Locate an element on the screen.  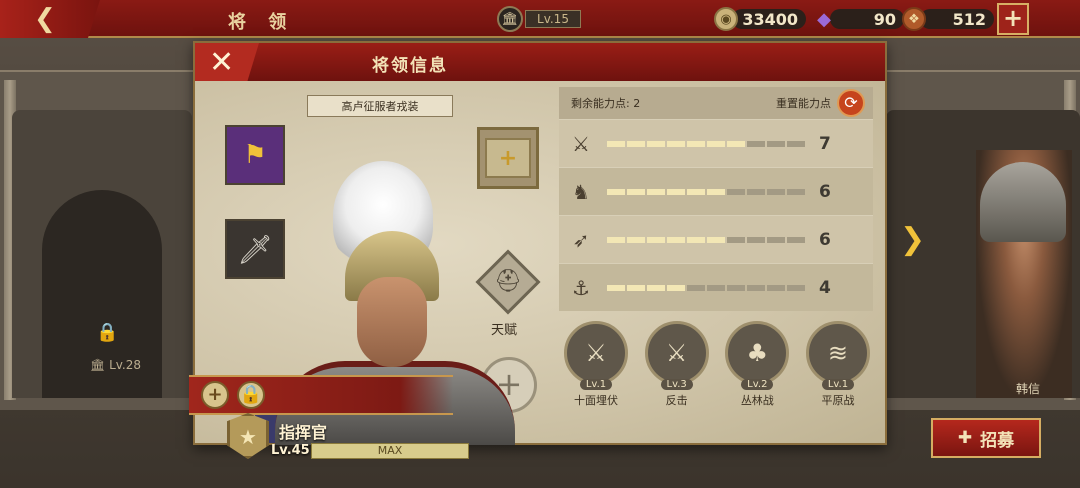
back-arrow-icon: ❮ is located at coordinates (45, 19).